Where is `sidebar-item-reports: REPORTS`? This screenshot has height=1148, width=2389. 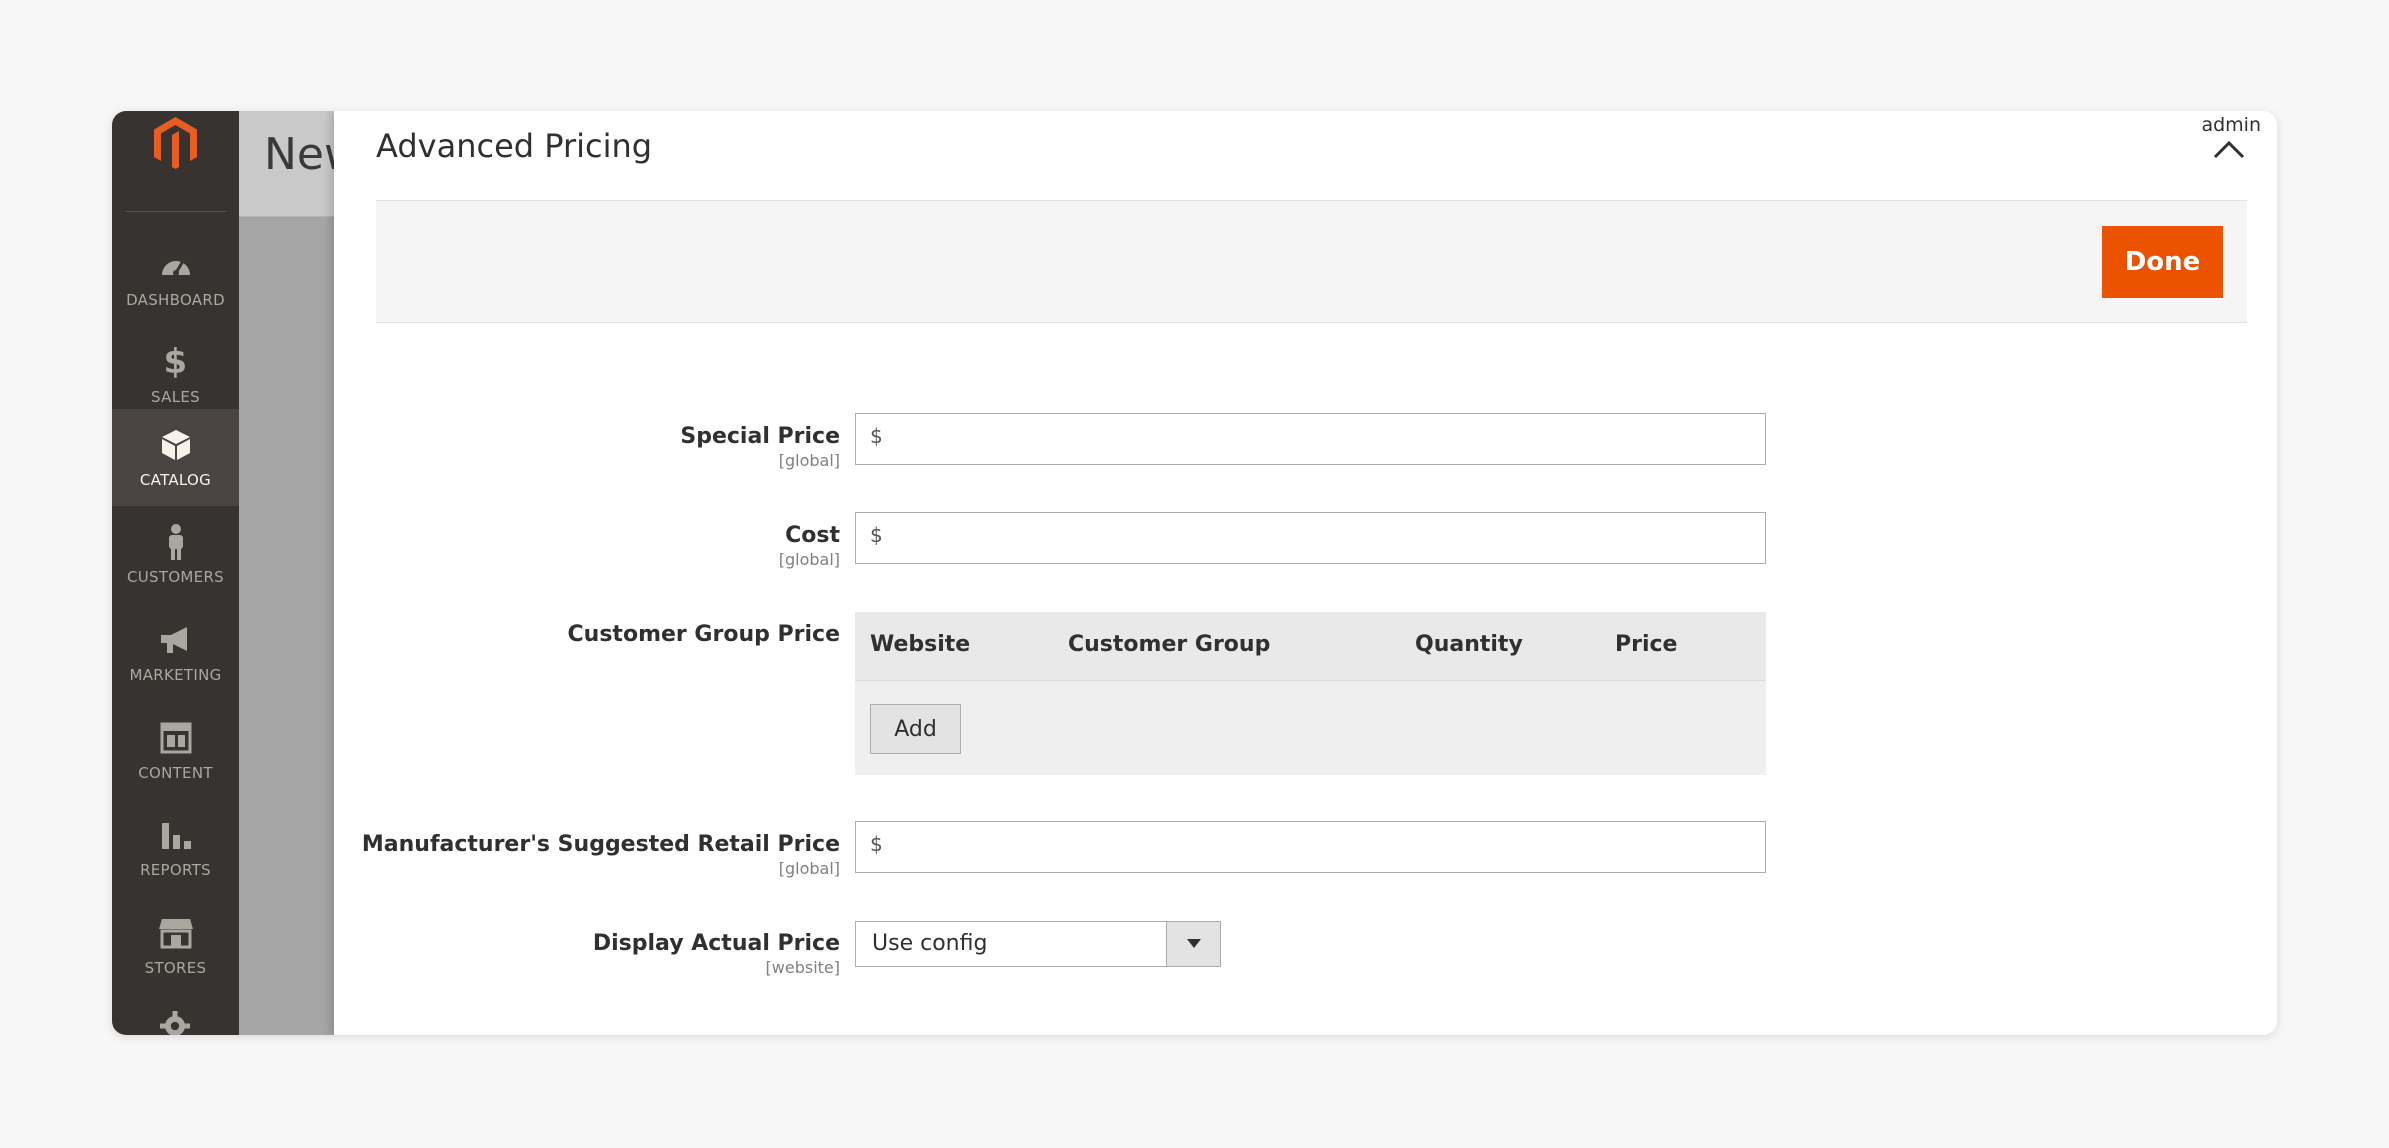
sidebar-item-reports: REPORTS is located at coordinates (175, 847).